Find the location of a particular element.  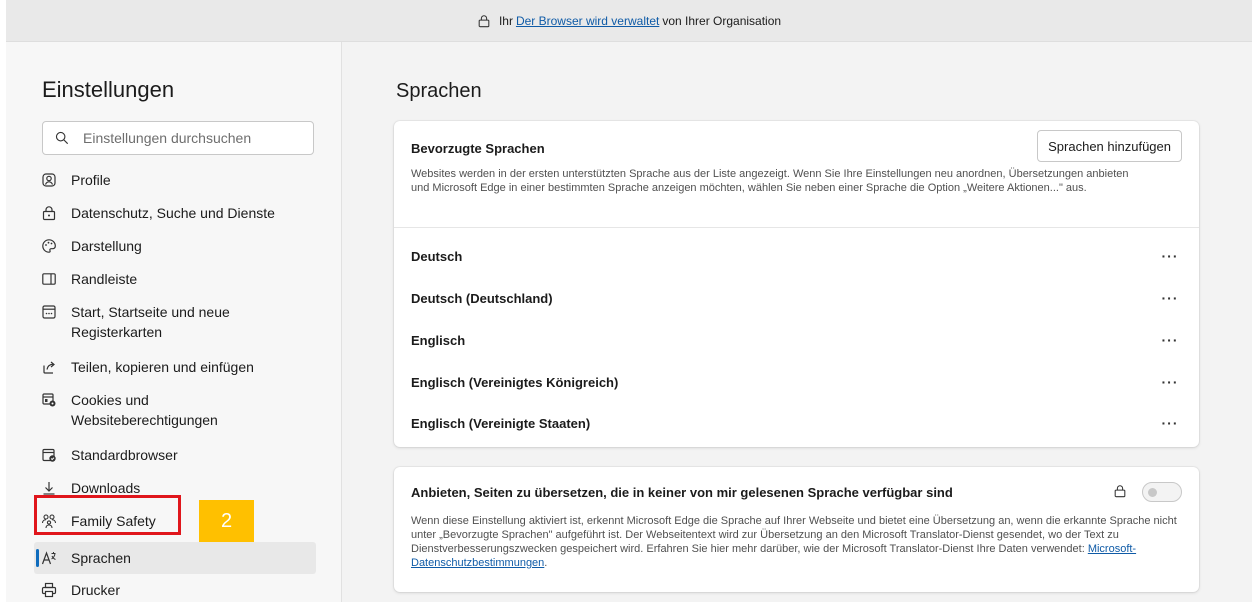

download-icon is located at coordinates (49, 488).